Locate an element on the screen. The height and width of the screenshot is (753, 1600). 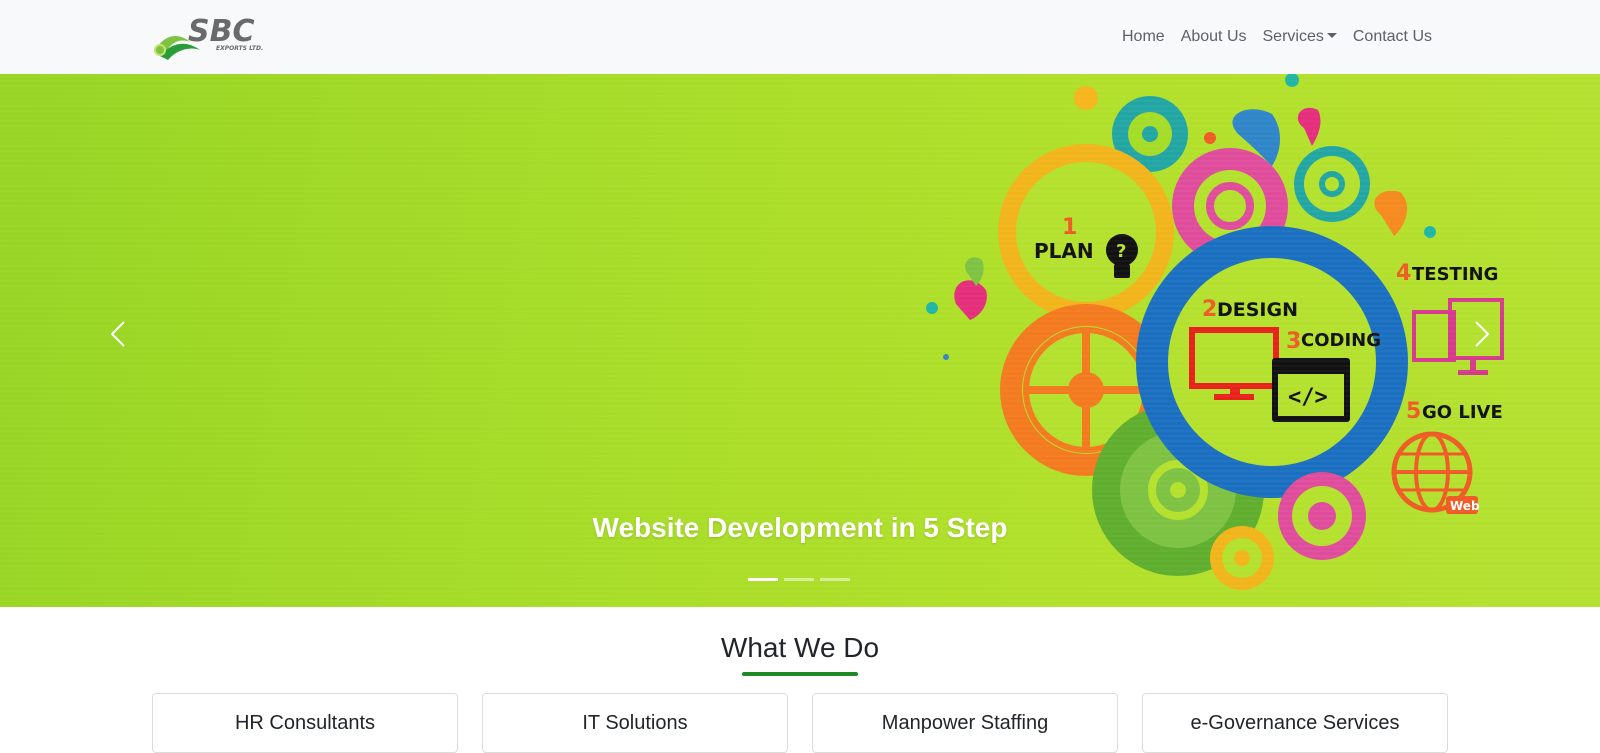
carousel-indicators is located at coordinates (799, 579).